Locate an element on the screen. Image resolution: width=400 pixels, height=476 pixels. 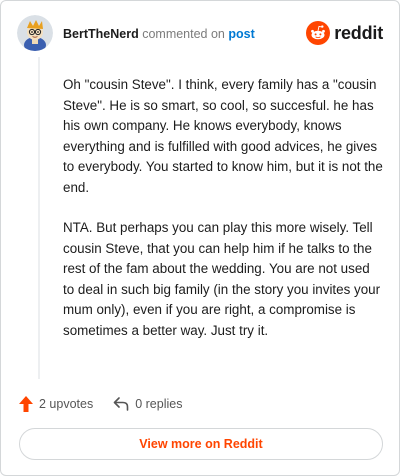
reddit-snoo-icon is located at coordinates (318, 33).